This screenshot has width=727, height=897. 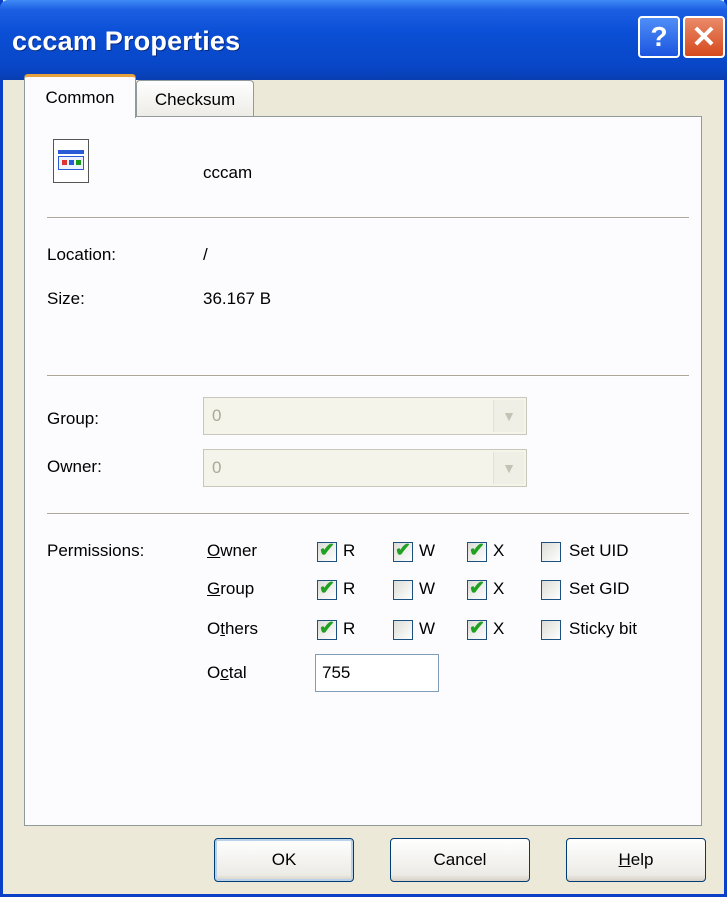 What do you see at coordinates (427, 550) in the screenshot?
I see `owner-write-label: W` at bounding box center [427, 550].